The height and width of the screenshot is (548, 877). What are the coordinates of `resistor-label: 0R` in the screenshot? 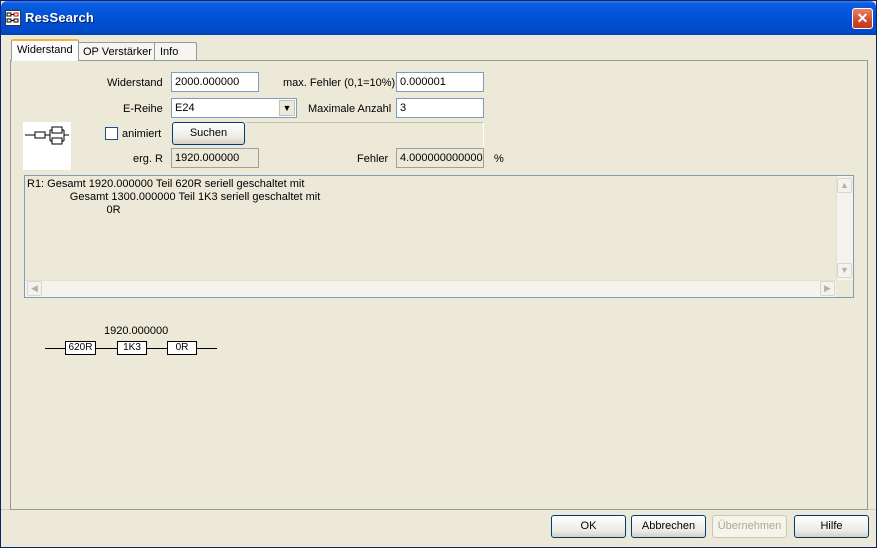 It's located at (182, 347).